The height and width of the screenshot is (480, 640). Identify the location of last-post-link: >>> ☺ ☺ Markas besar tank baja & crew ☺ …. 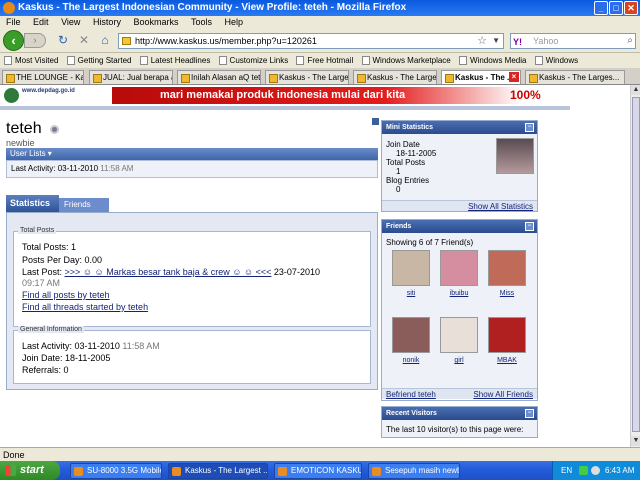
(168, 272).